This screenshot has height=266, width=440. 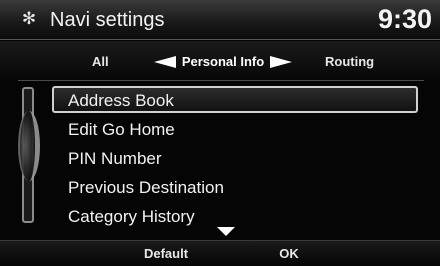 I want to click on arrow-right-icon, so click(x=281, y=62).